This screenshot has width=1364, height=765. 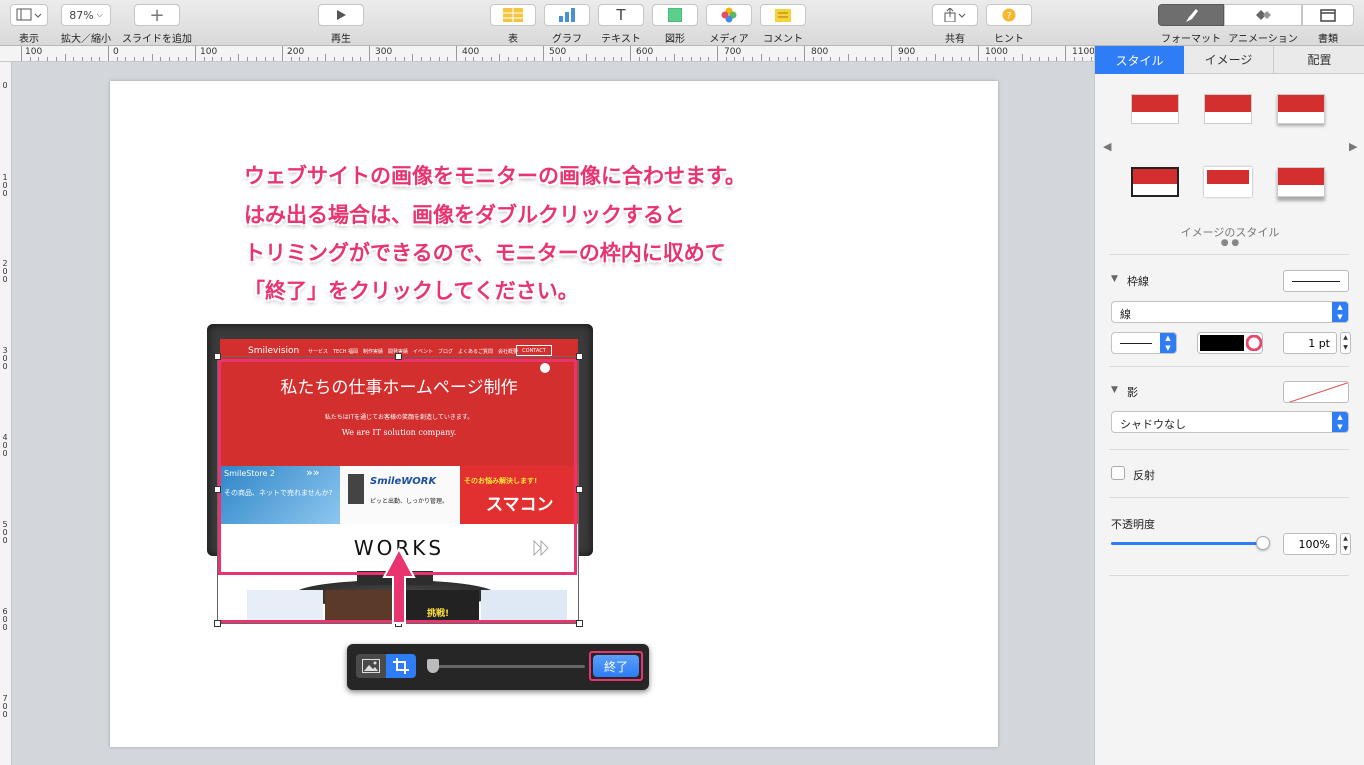 What do you see at coordinates (217, 623) in the screenshot?
I see `handle-bottom-left` at bounding box center [217, 623].